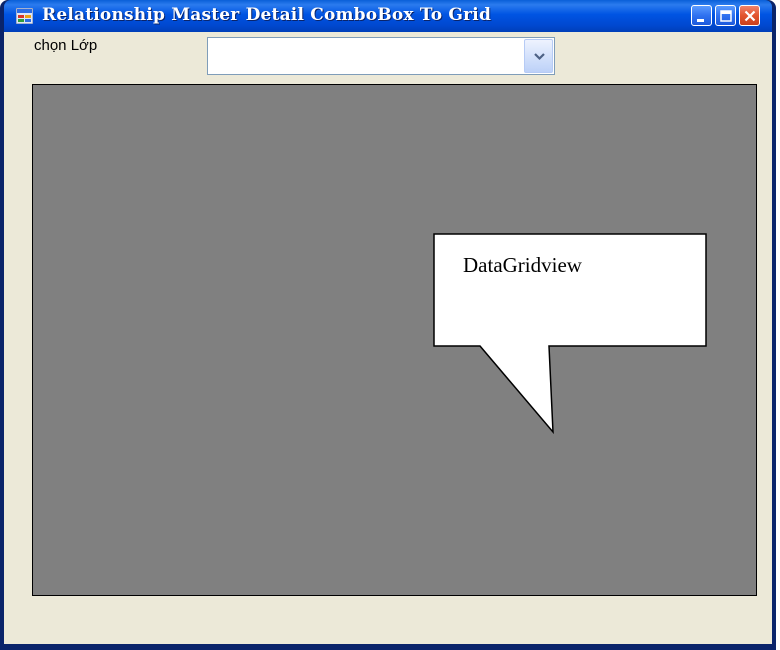  Describe the element at coordinates (381, 56) in the screenshot. I see `class-combobox` at that location.